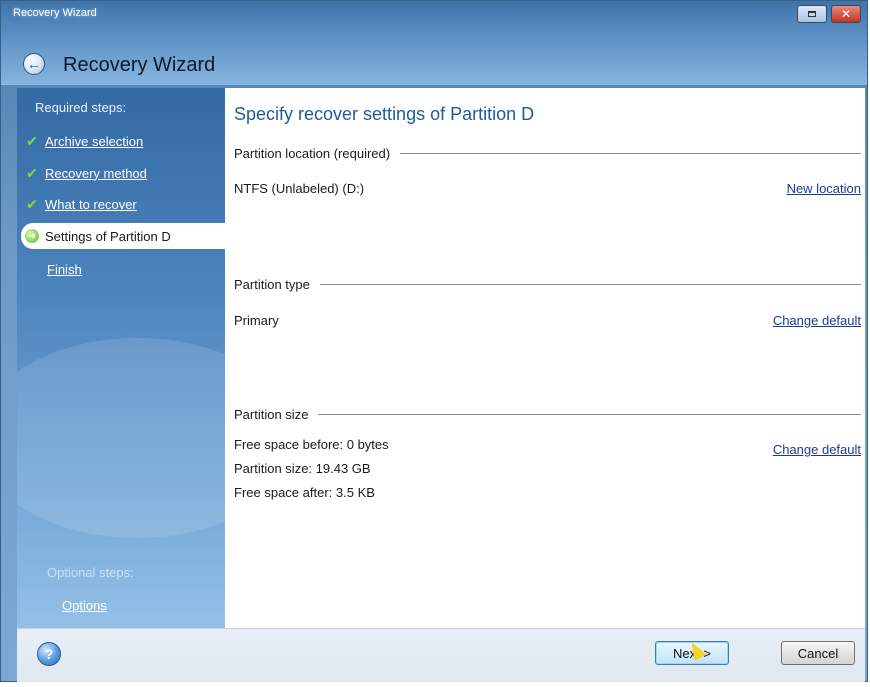 This screenshot has width=870, height=687. I want to click on window-caption: Recovery Wizard, so click(55, 13).